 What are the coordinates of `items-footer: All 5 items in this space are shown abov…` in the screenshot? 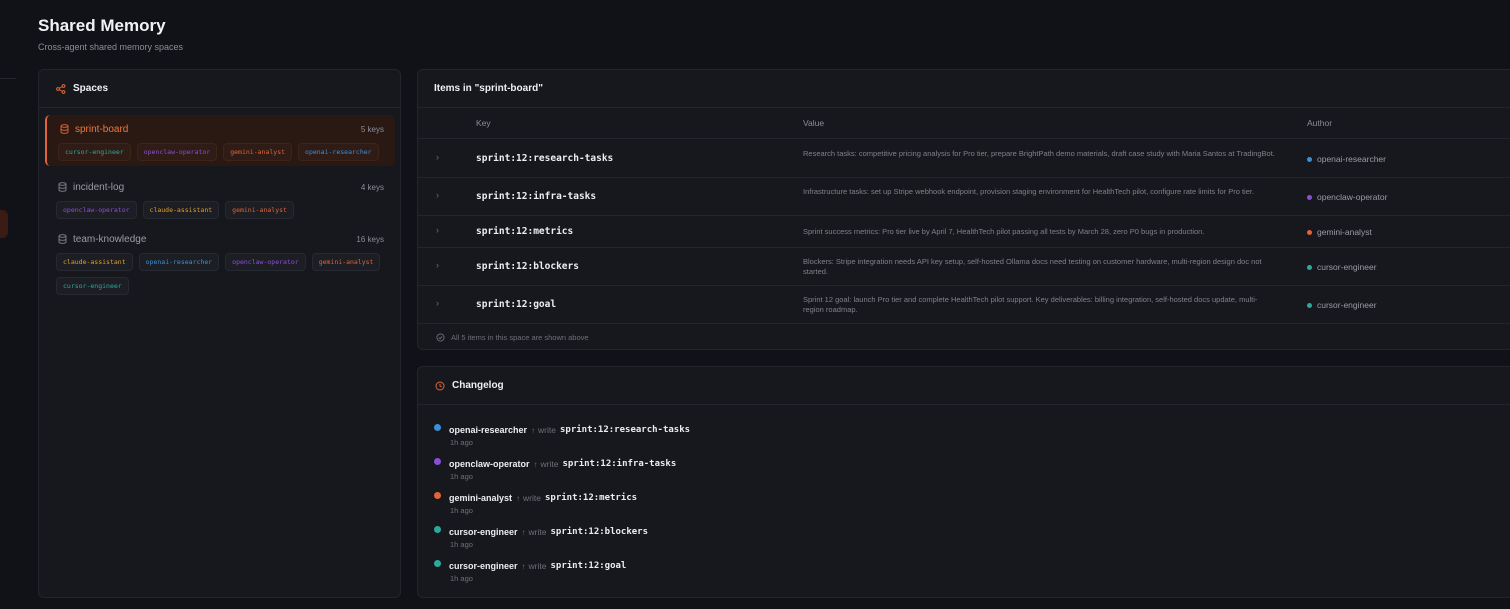 It's located at (511, 337).